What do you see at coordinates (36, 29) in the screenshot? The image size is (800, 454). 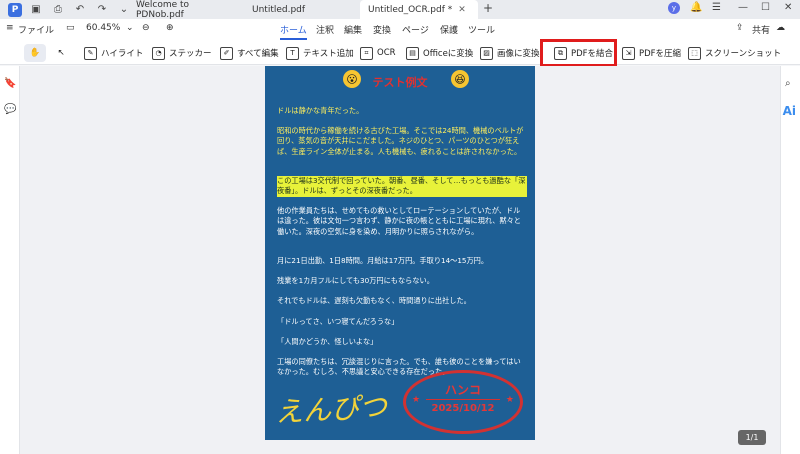 I see `file-menu: ファイル` at bounding box center [36, 29].